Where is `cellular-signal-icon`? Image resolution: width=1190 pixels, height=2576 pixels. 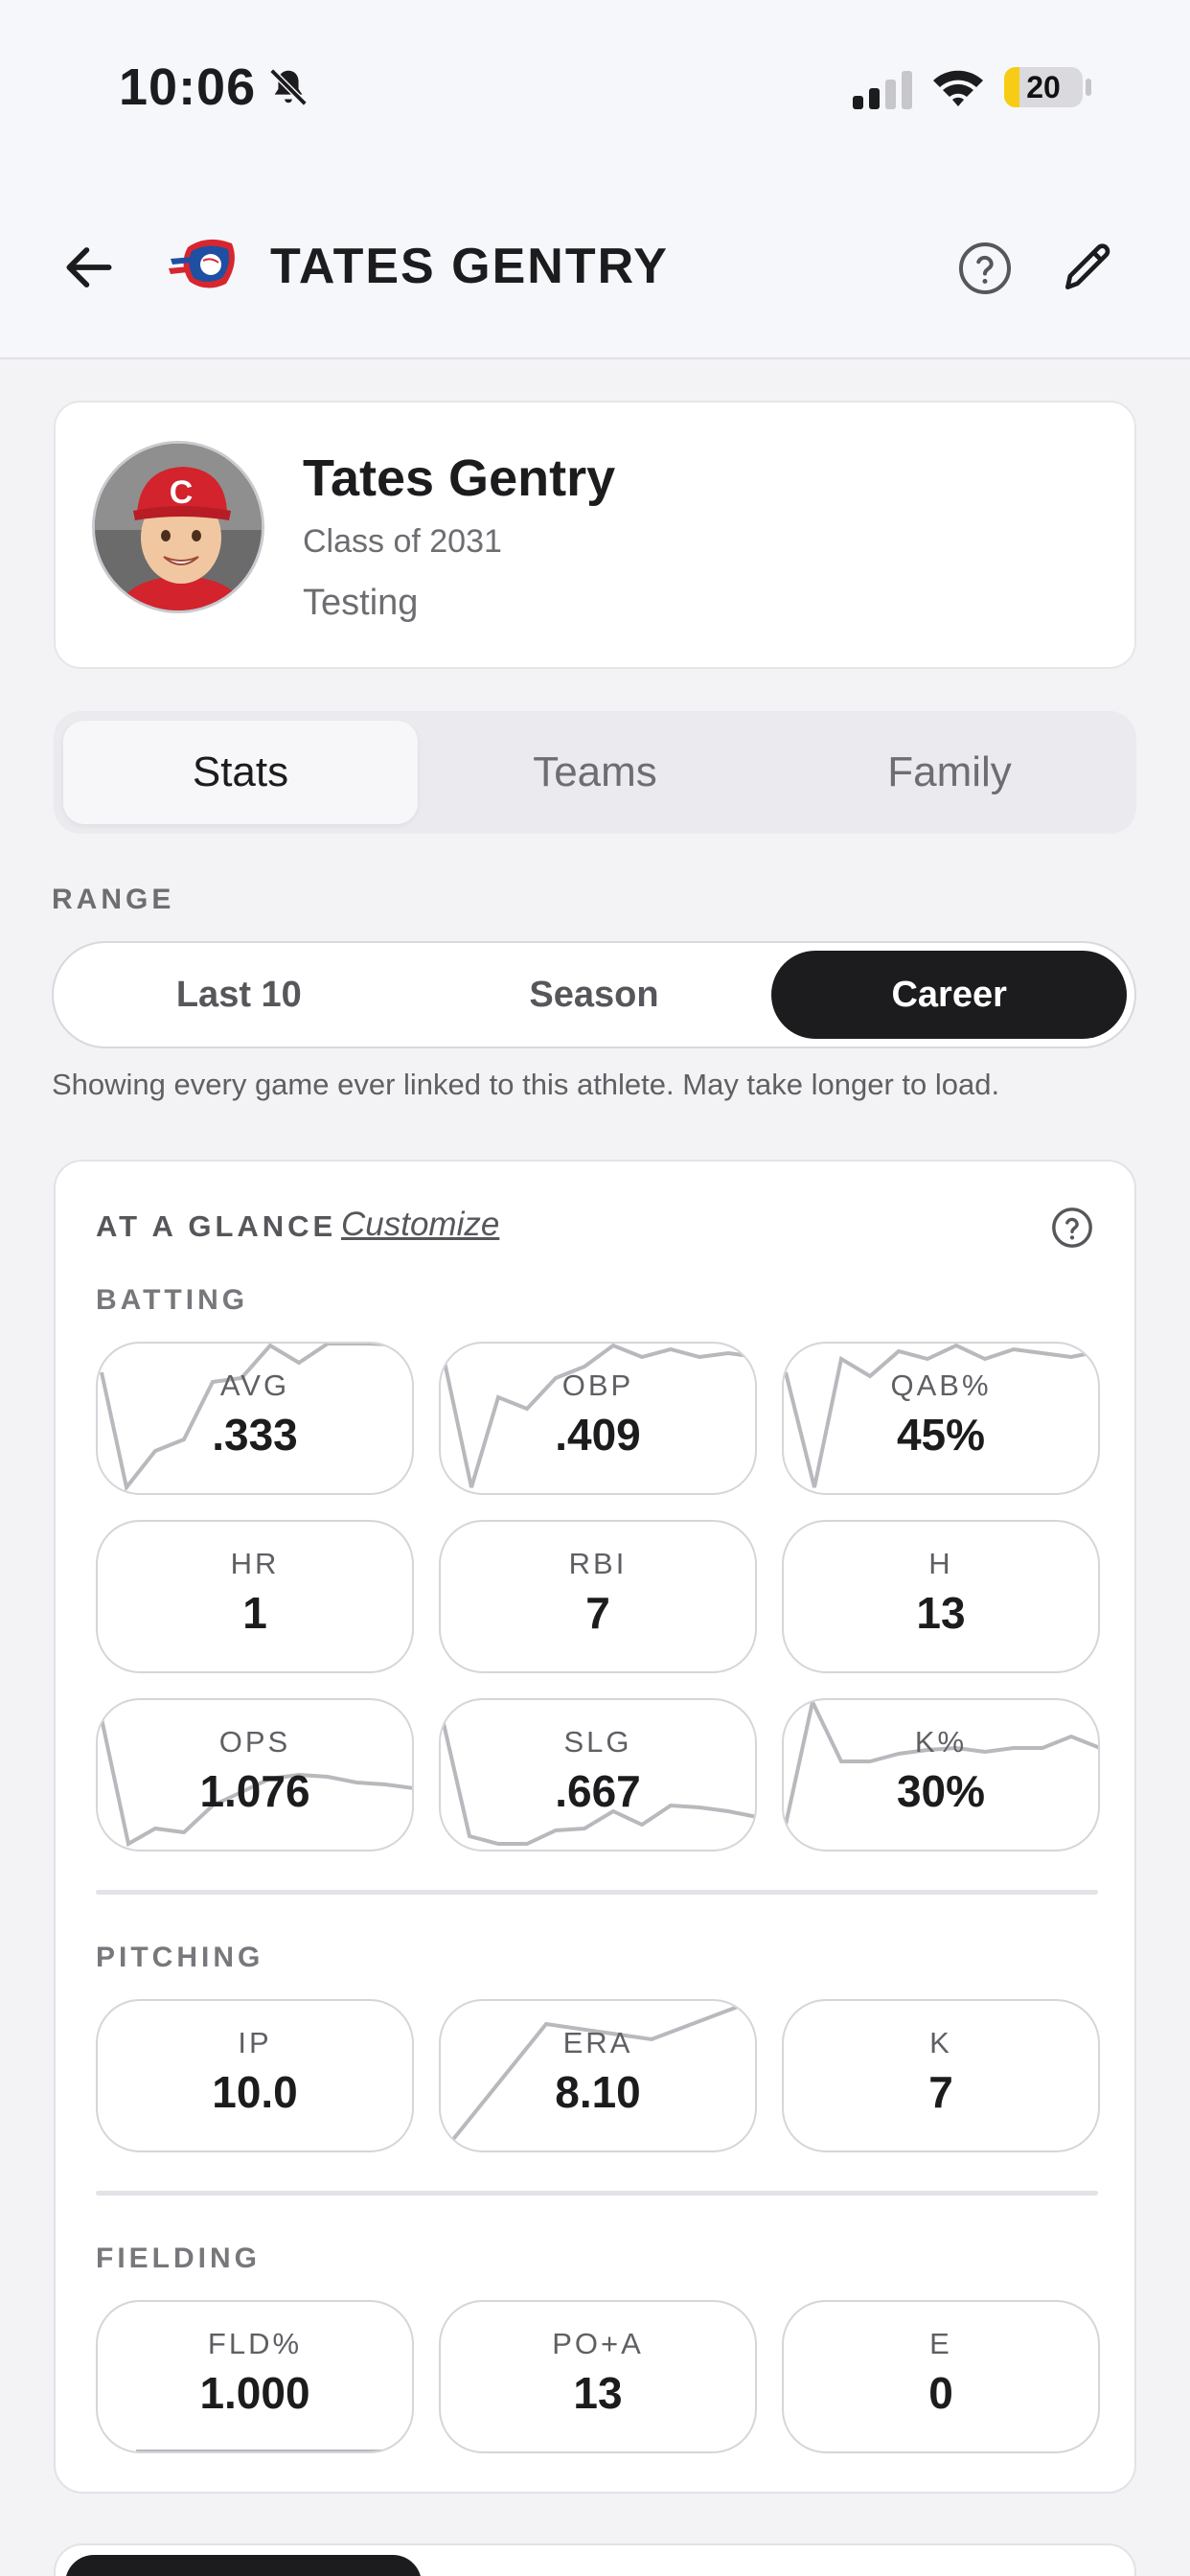
cellular-signal-icon is located at coordinates (883, 90).